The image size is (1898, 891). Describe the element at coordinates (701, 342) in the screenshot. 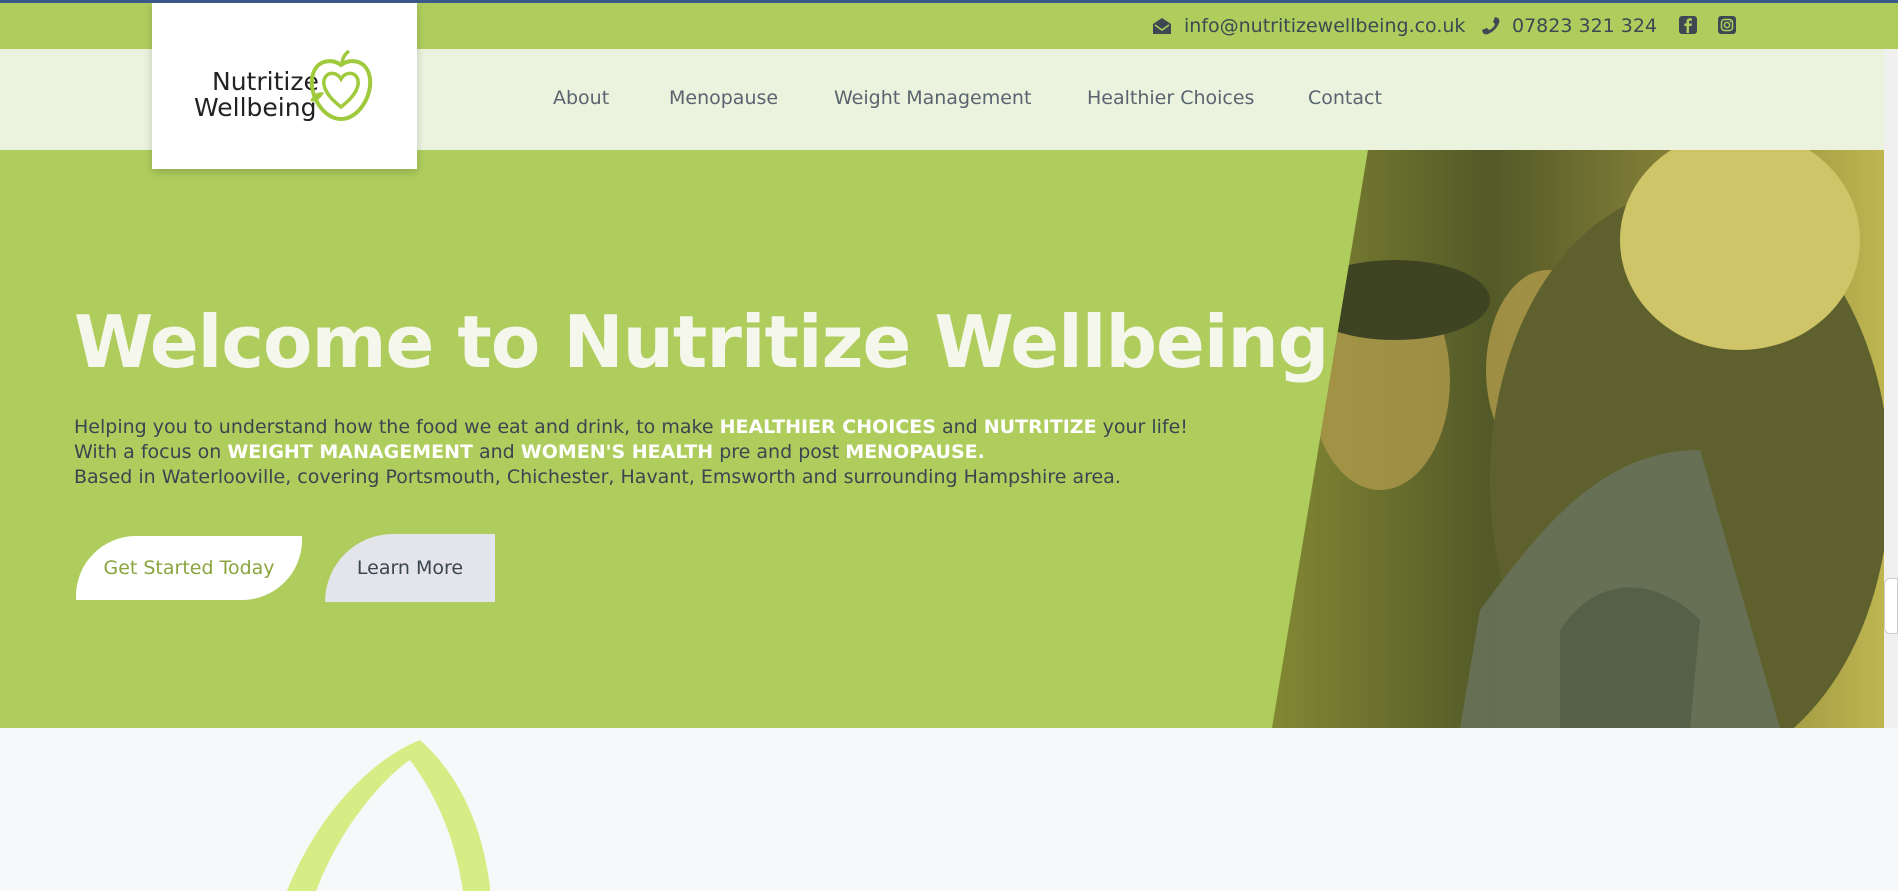

I see `hero-title: Welcome to Nutritize Wellbeing` at that location.